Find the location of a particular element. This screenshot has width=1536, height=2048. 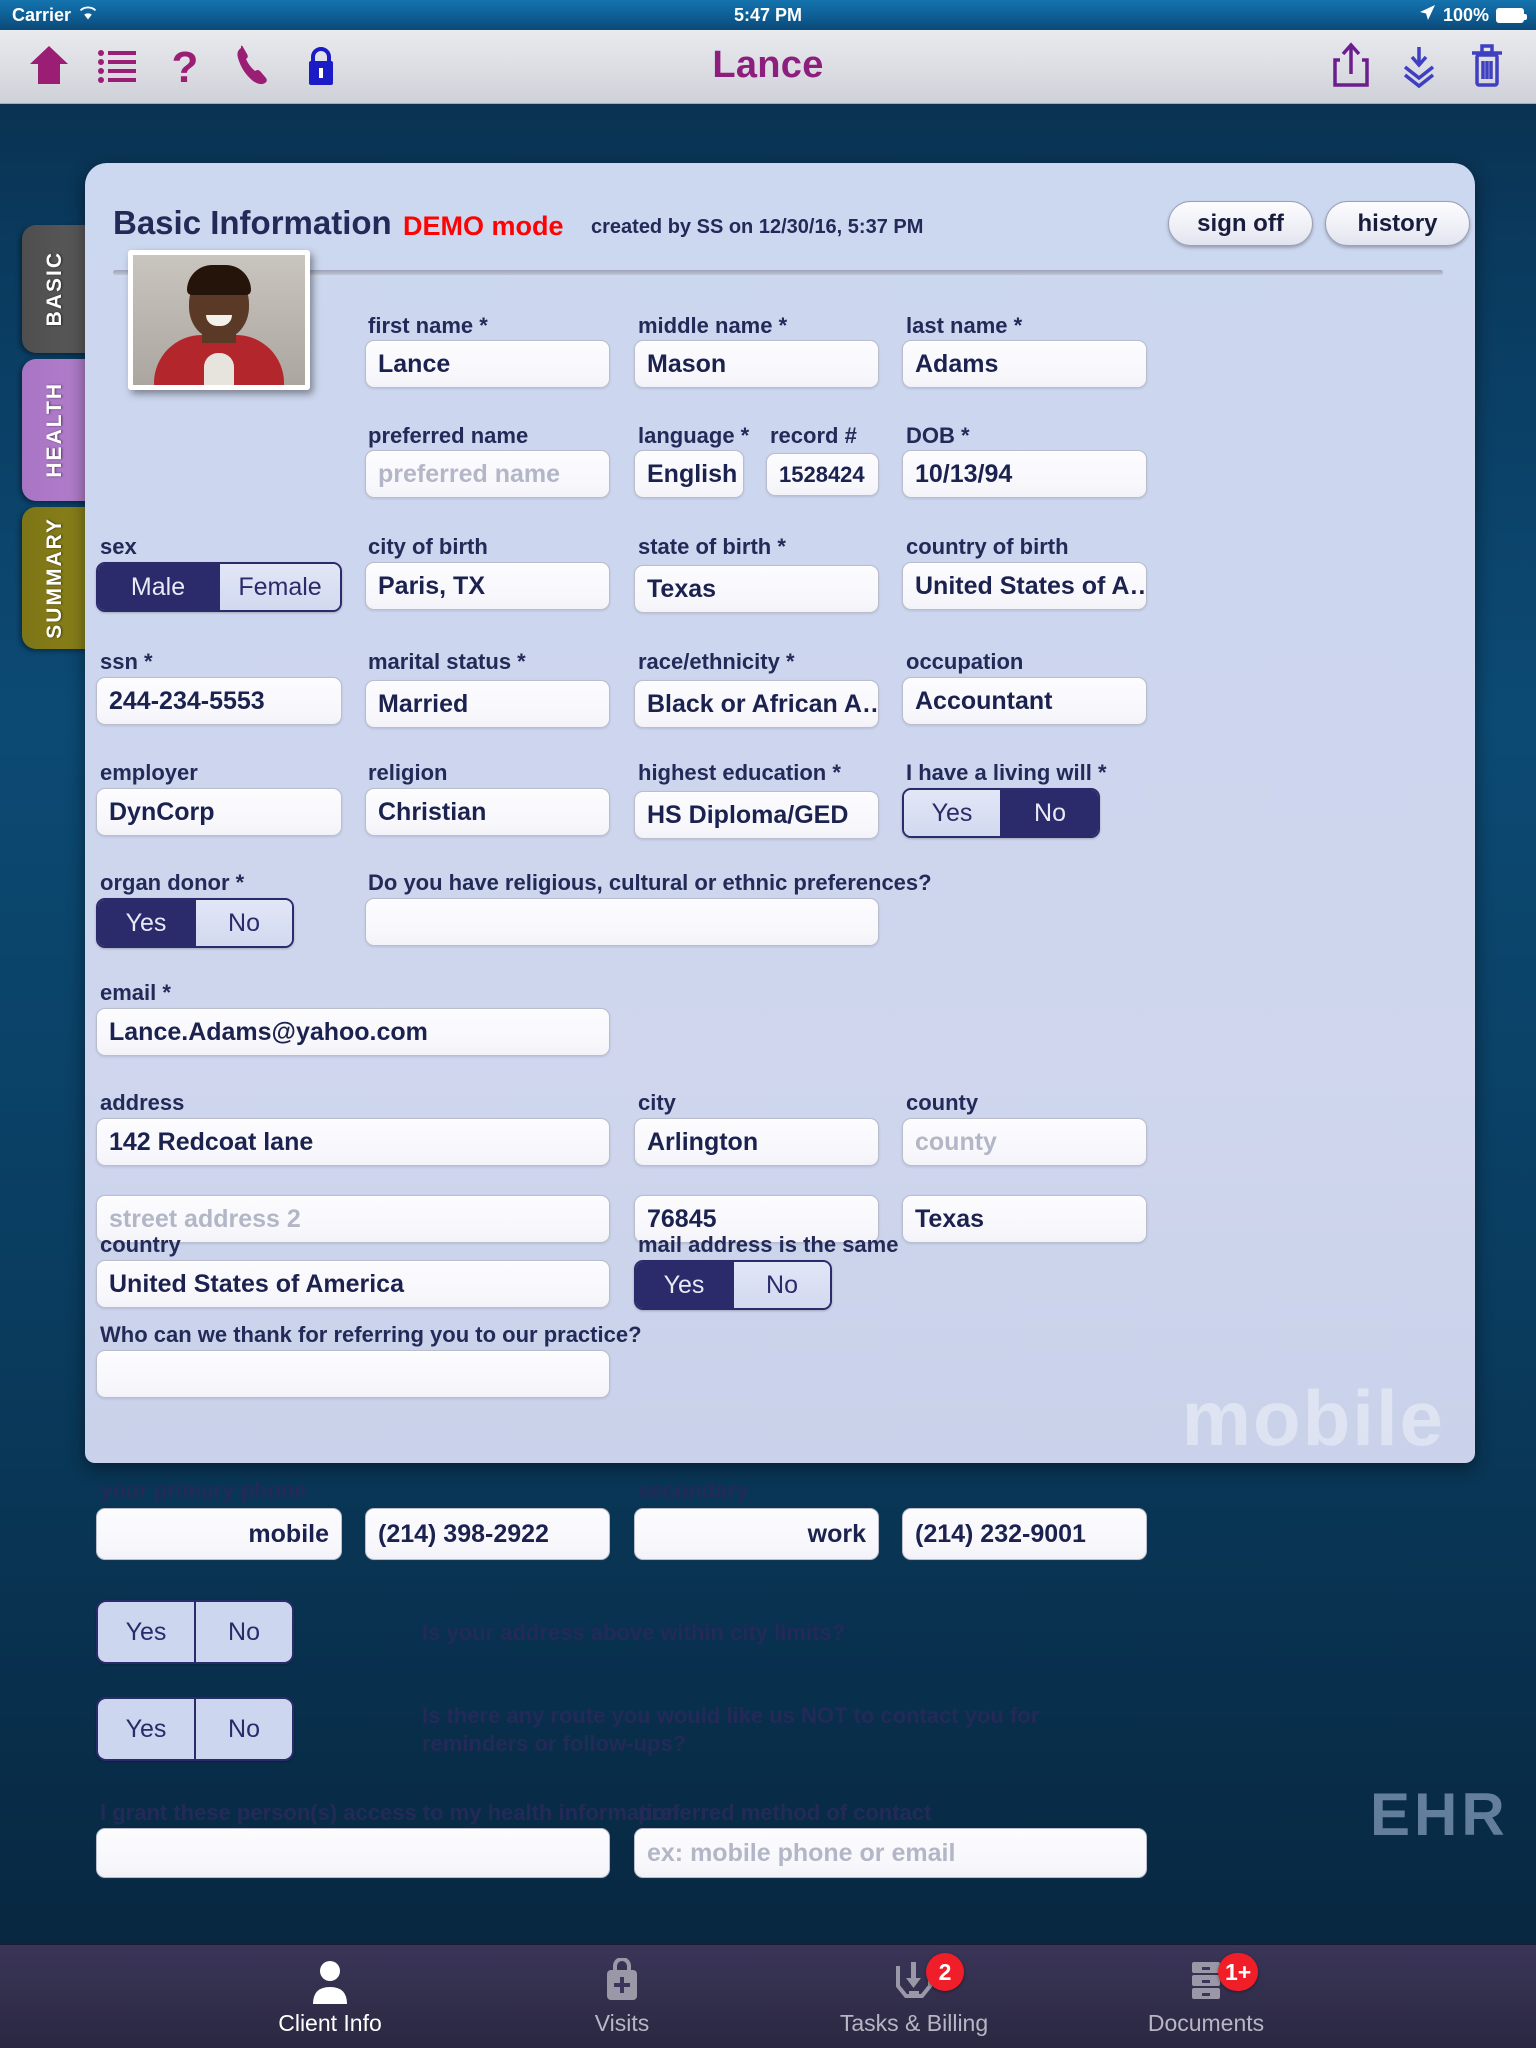

state-input: Texas is located at coordinates (1024, 1219).